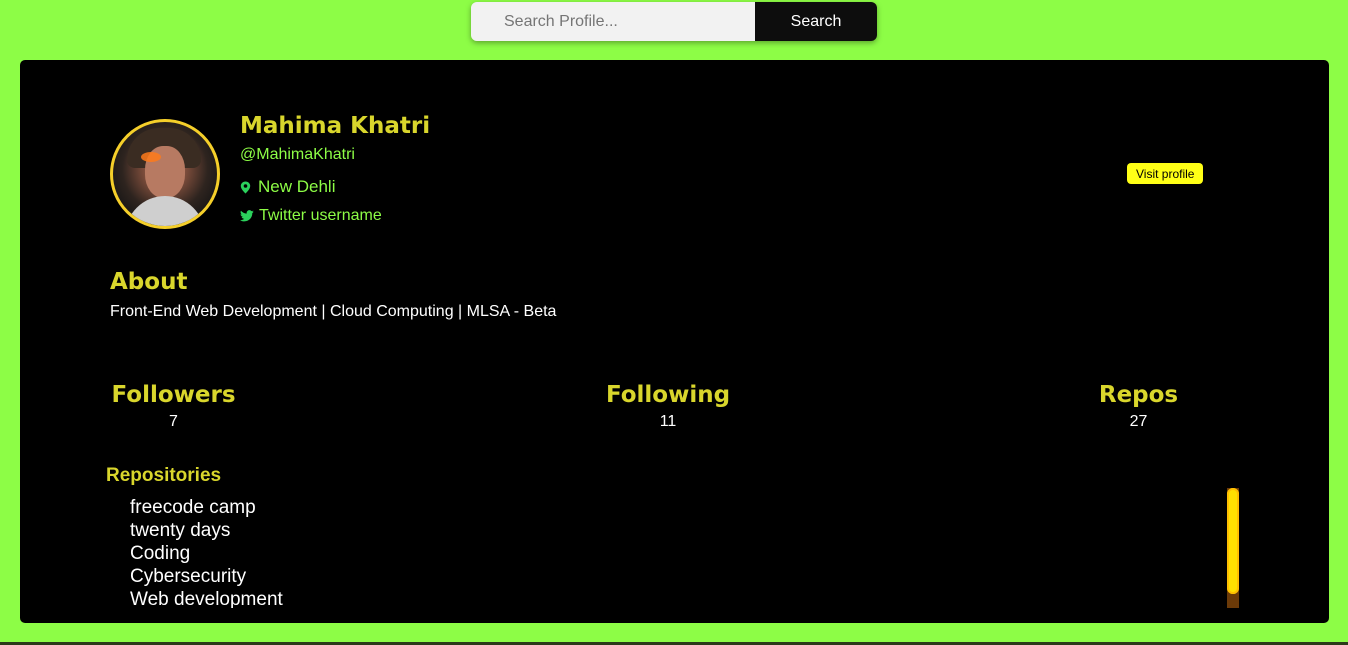 The image size is (1348, 645). Describe the element at coordinates (335, 126) in the screenshot. I see `profile-name: Mahima Khatri` at that location.